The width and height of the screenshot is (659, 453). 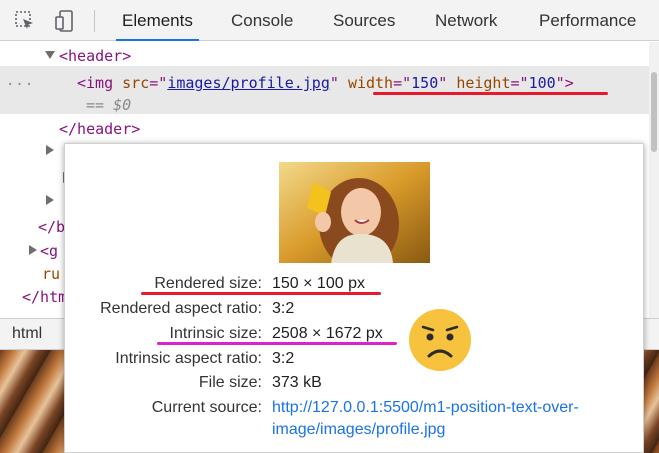 What do you see at coordinates (248, 83) in the screenshot?
I see `src-attr-value: images/profile.jpg` at bounding box center [248, 83].